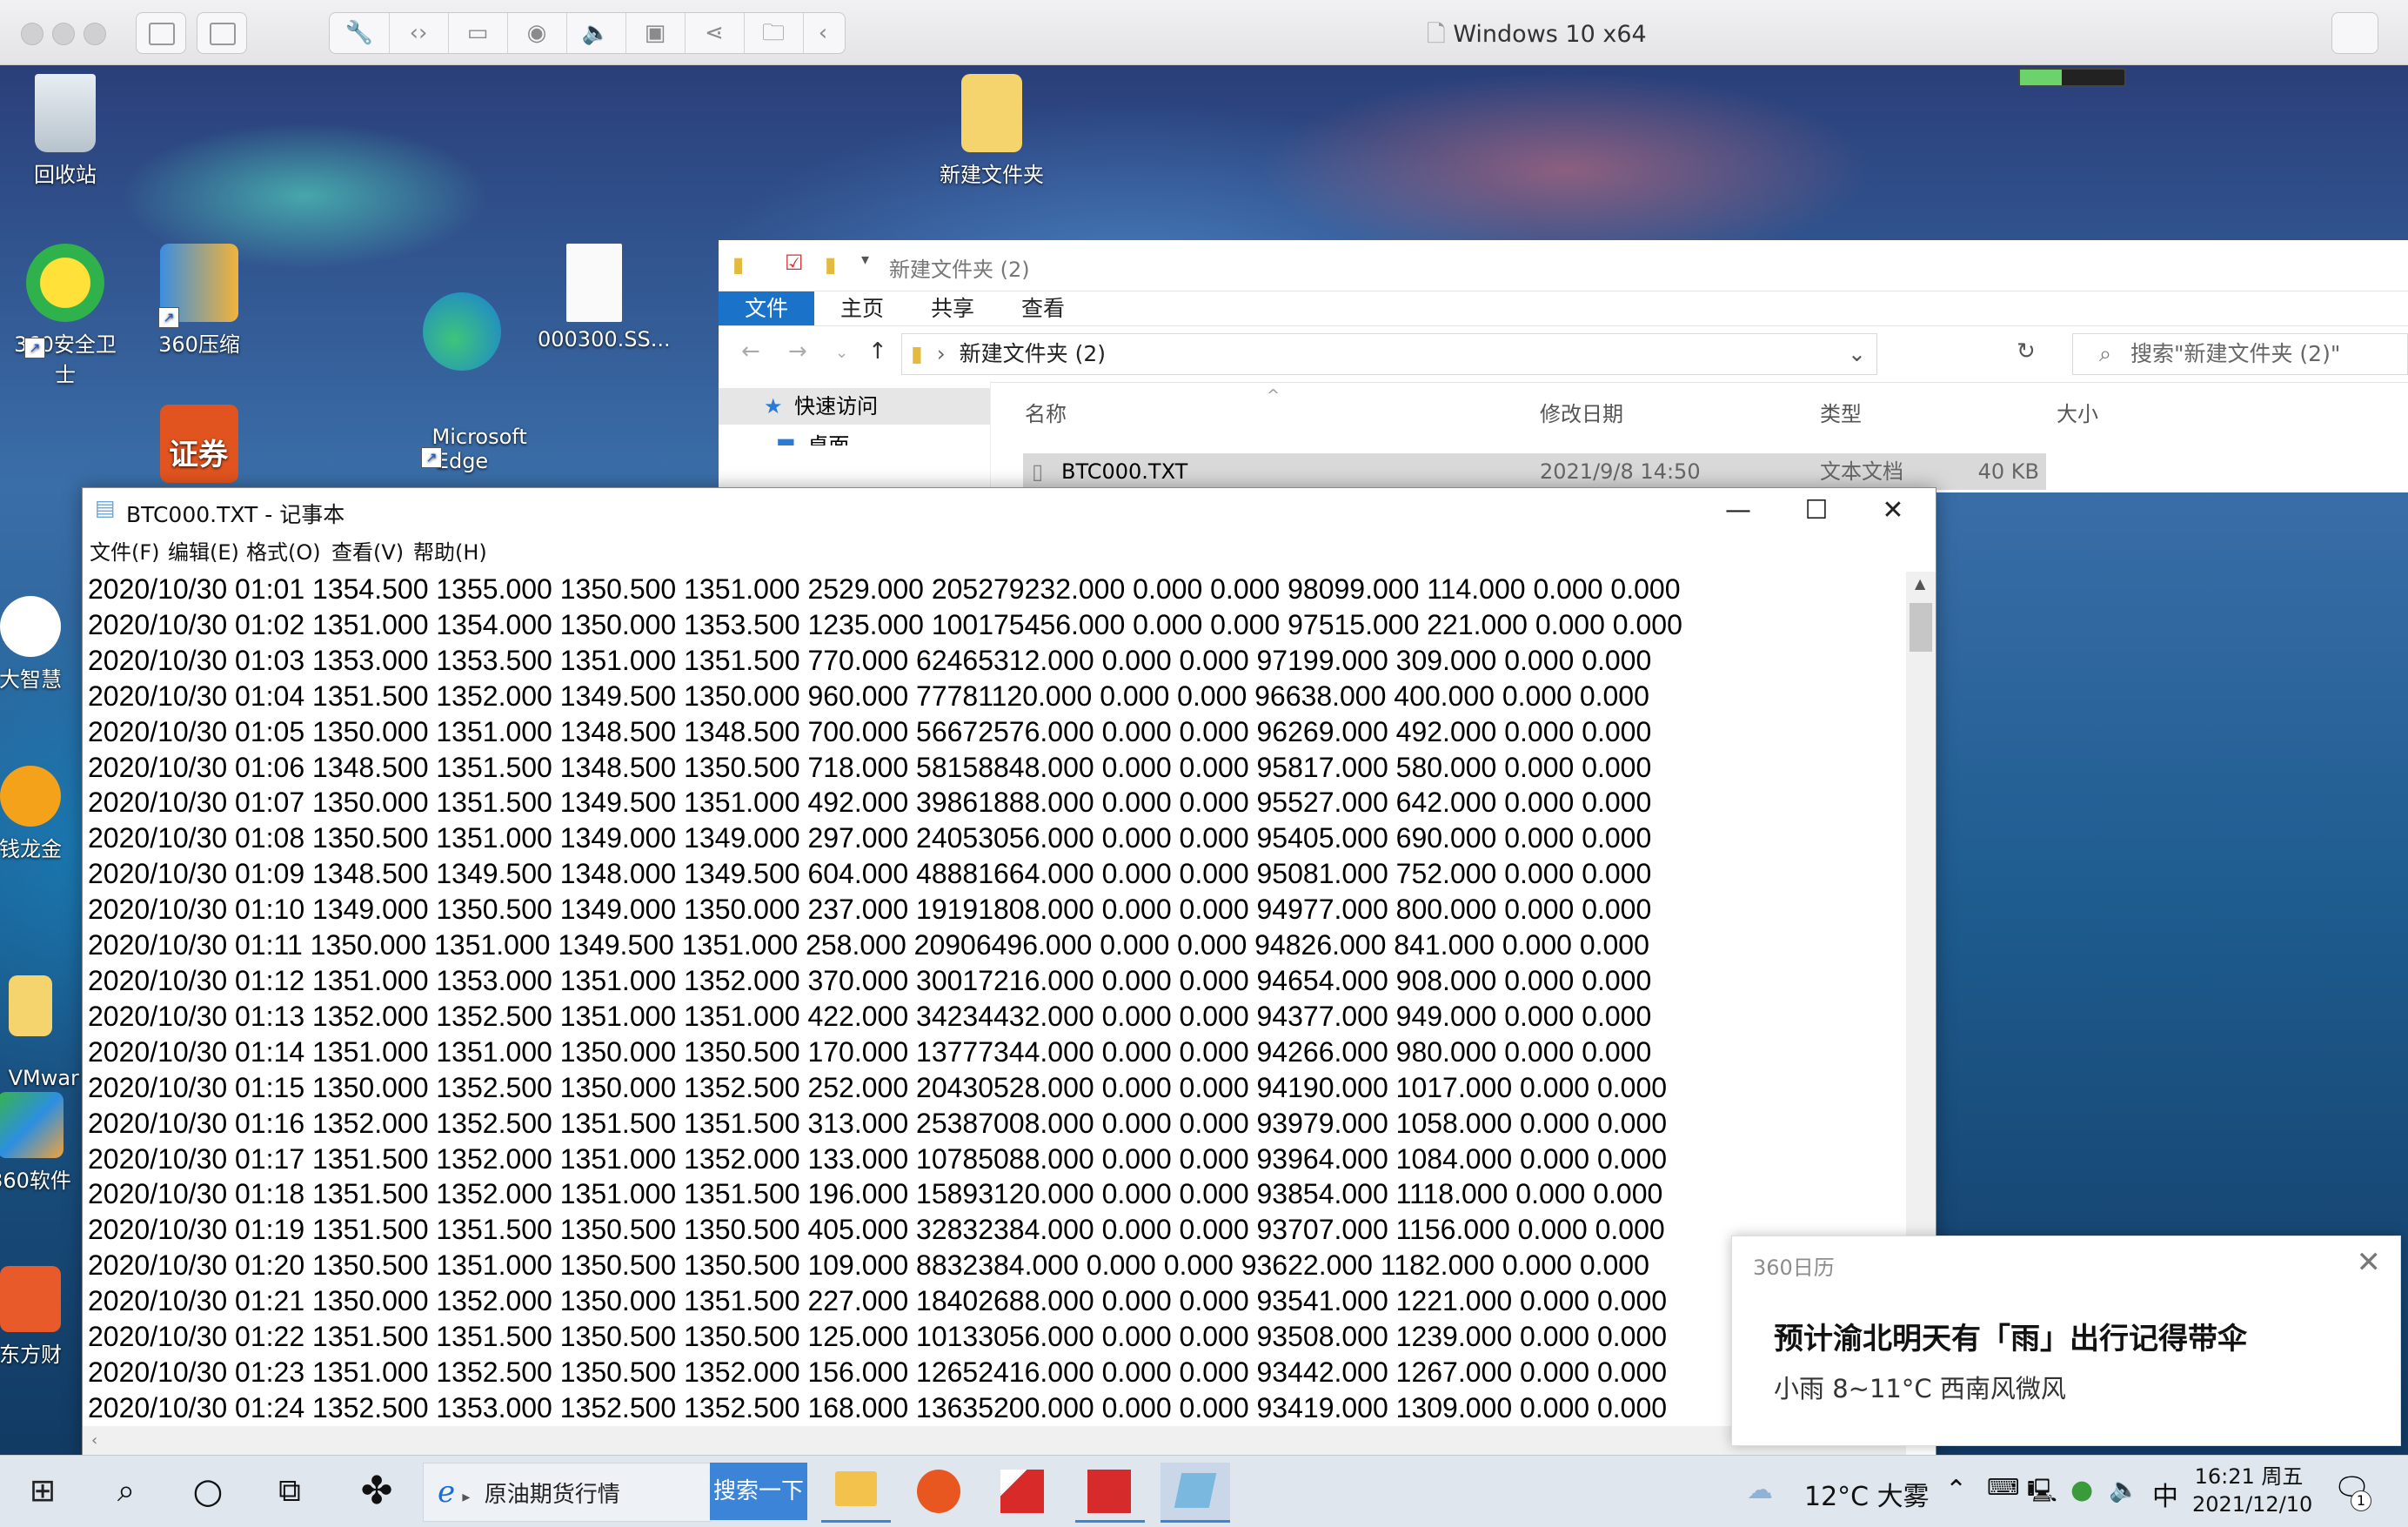 The image size is (2408, 1527). I want to click on speaker-icon: 🔈, so click(596, 33).